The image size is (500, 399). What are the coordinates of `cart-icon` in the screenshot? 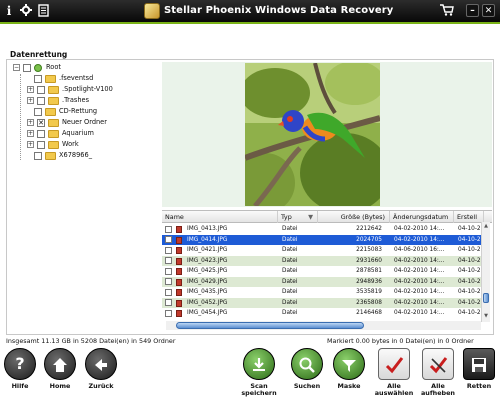 It's located at (447, 11).